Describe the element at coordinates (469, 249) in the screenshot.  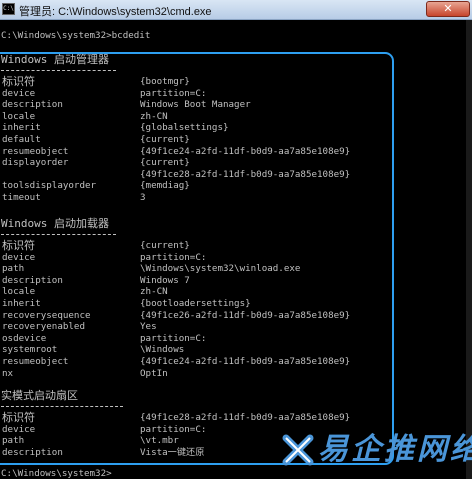
I see `vertical-scrollbar` at that location.